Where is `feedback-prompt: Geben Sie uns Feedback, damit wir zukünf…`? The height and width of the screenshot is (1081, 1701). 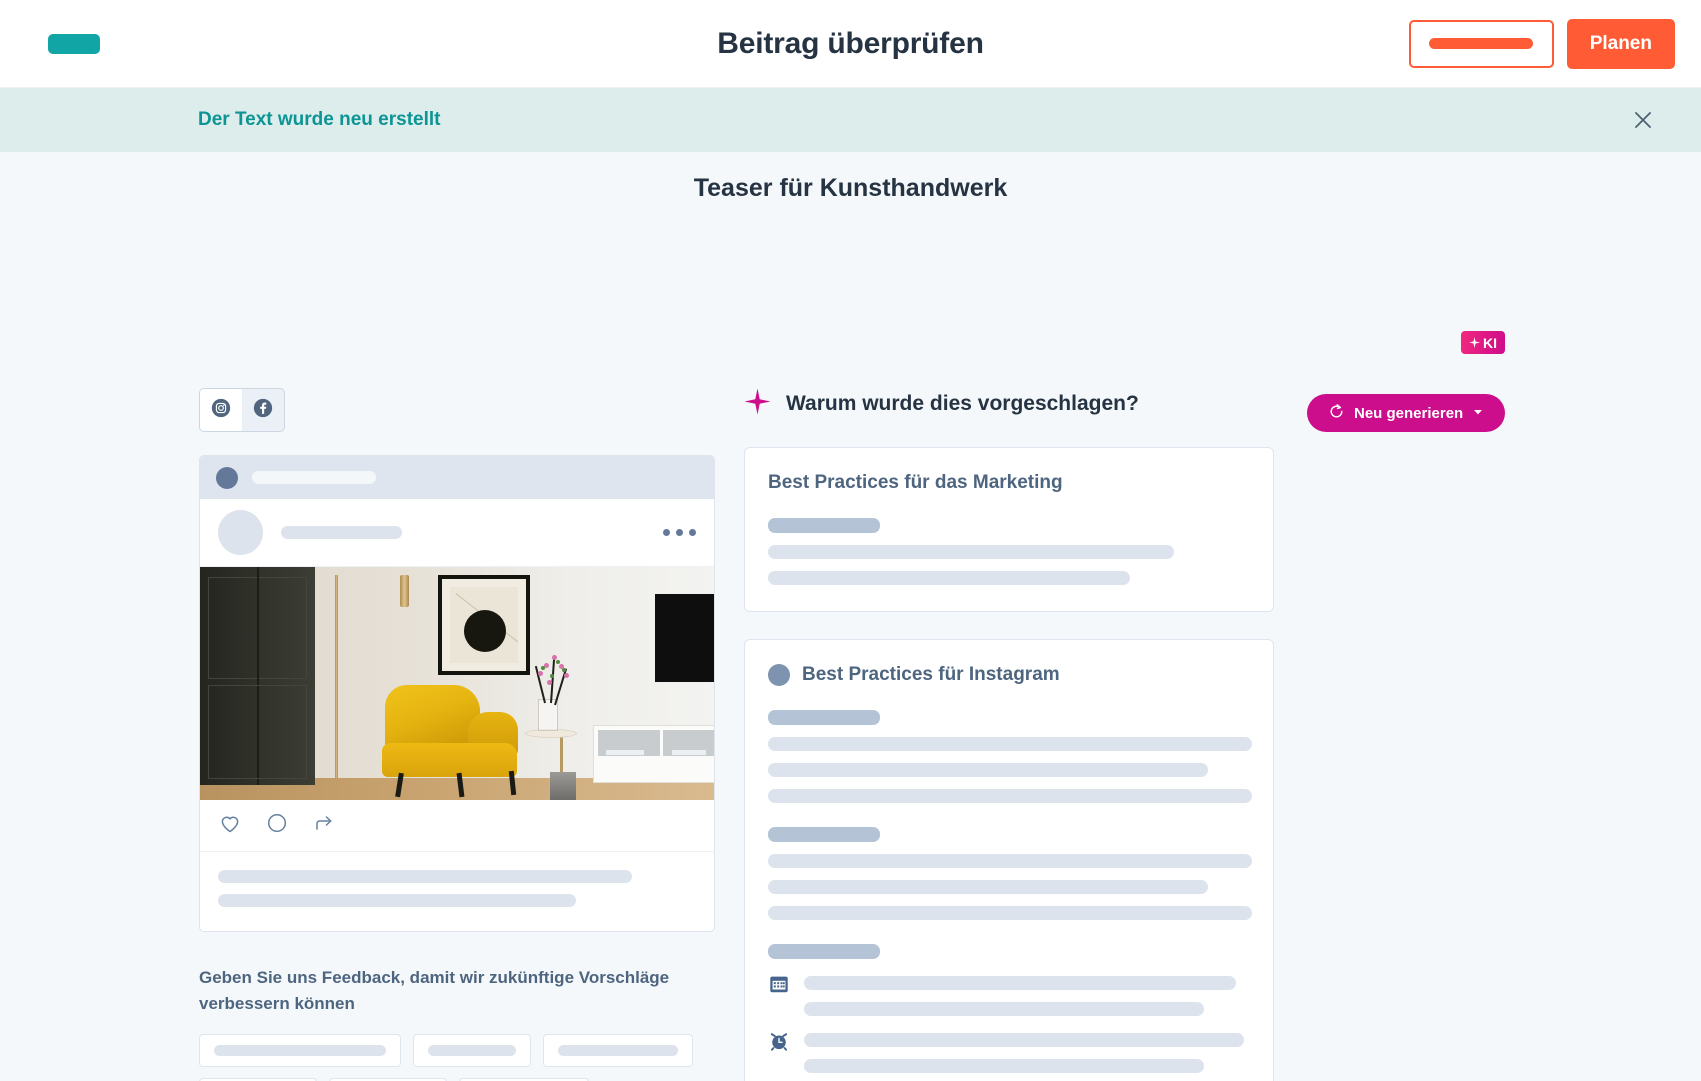
feedback-prompt: Geben Sie uns Feedback, damit wir zukünf… is located at coordinates (434, 991).